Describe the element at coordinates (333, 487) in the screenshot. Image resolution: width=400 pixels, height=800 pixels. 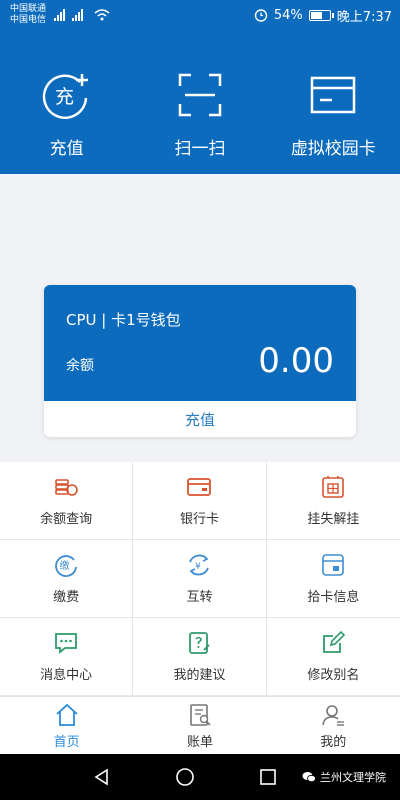
I see `report-loss-icon` at that location.